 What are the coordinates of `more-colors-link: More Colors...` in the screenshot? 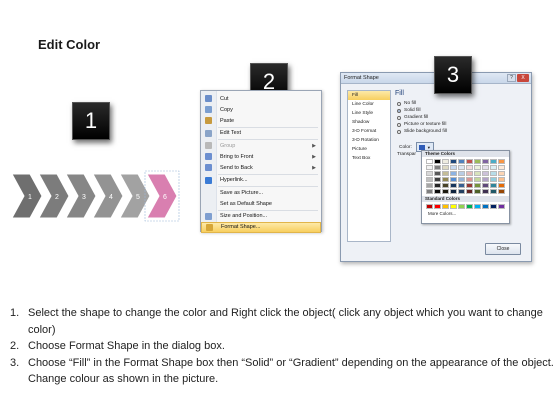 It's located at (465, 213).